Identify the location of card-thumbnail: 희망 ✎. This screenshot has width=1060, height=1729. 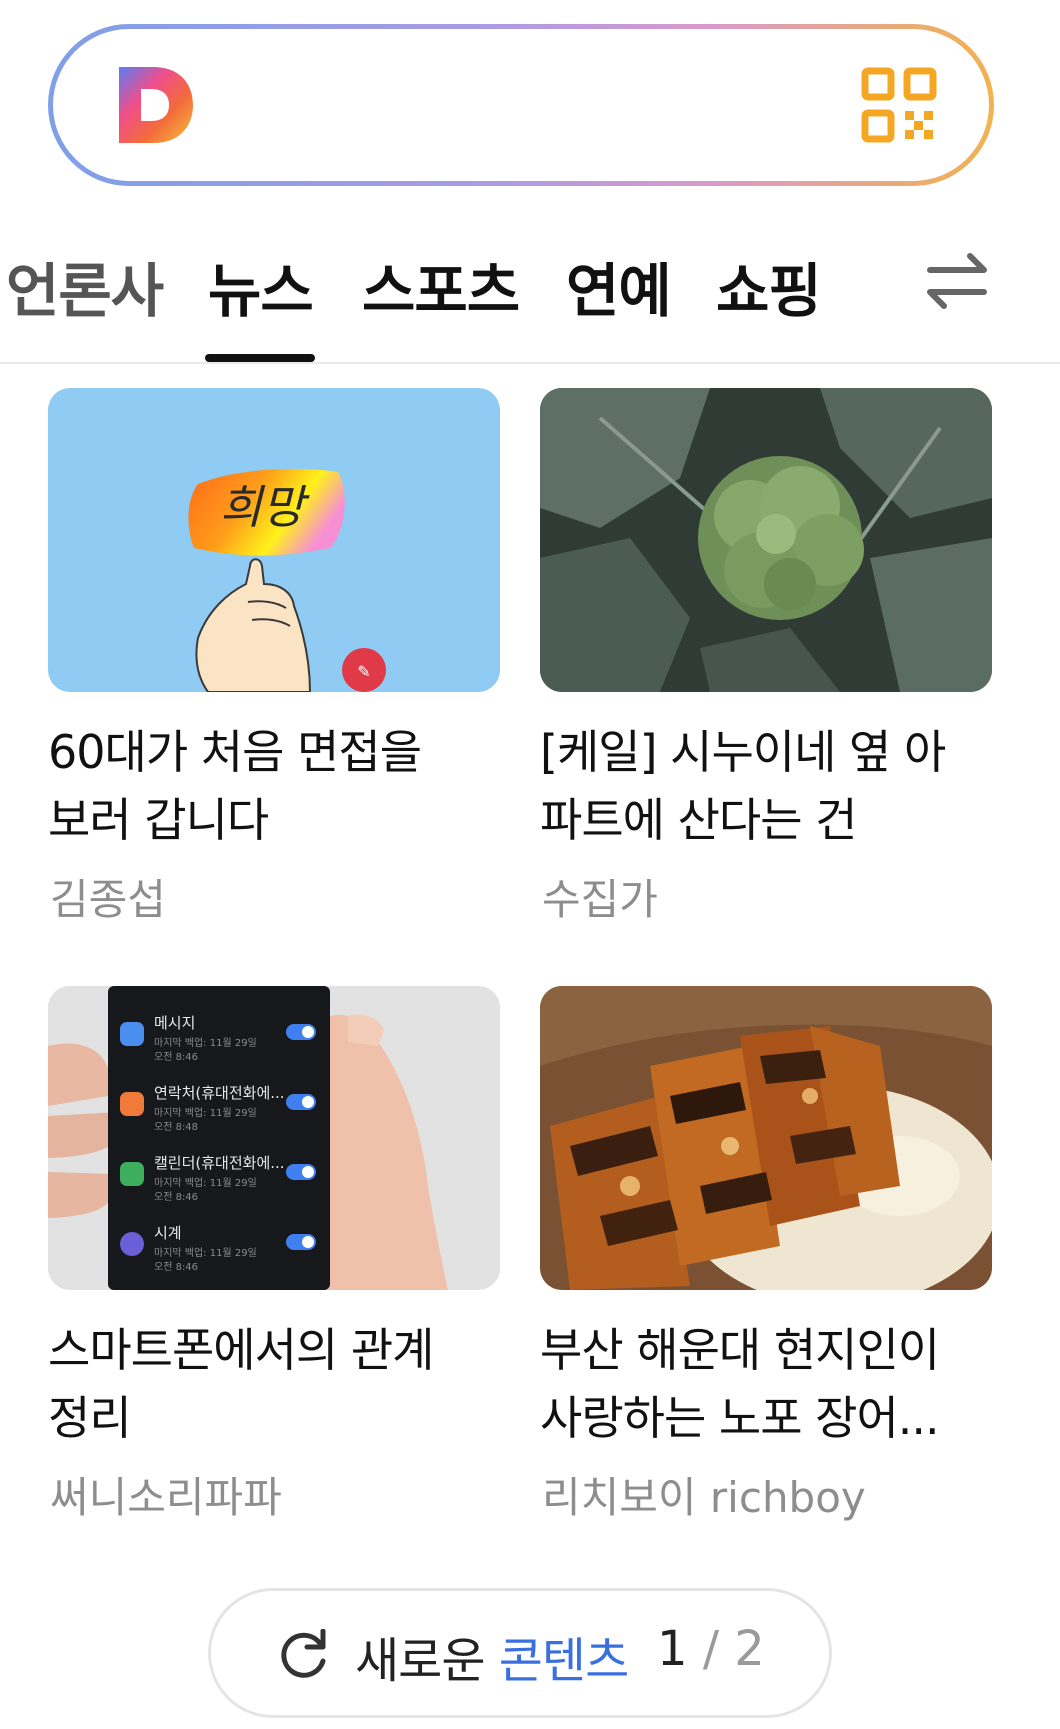
(274, 540).